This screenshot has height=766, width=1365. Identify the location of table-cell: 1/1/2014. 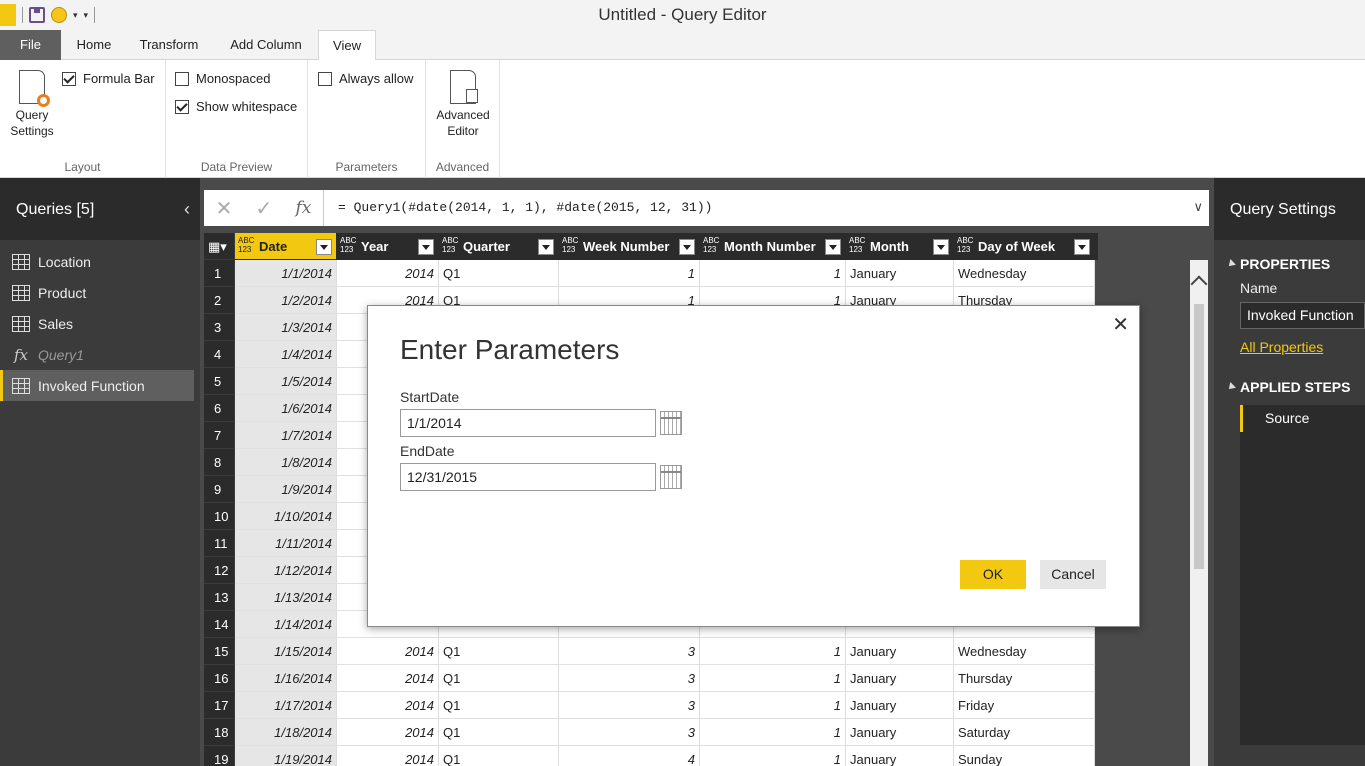
(286, 273).